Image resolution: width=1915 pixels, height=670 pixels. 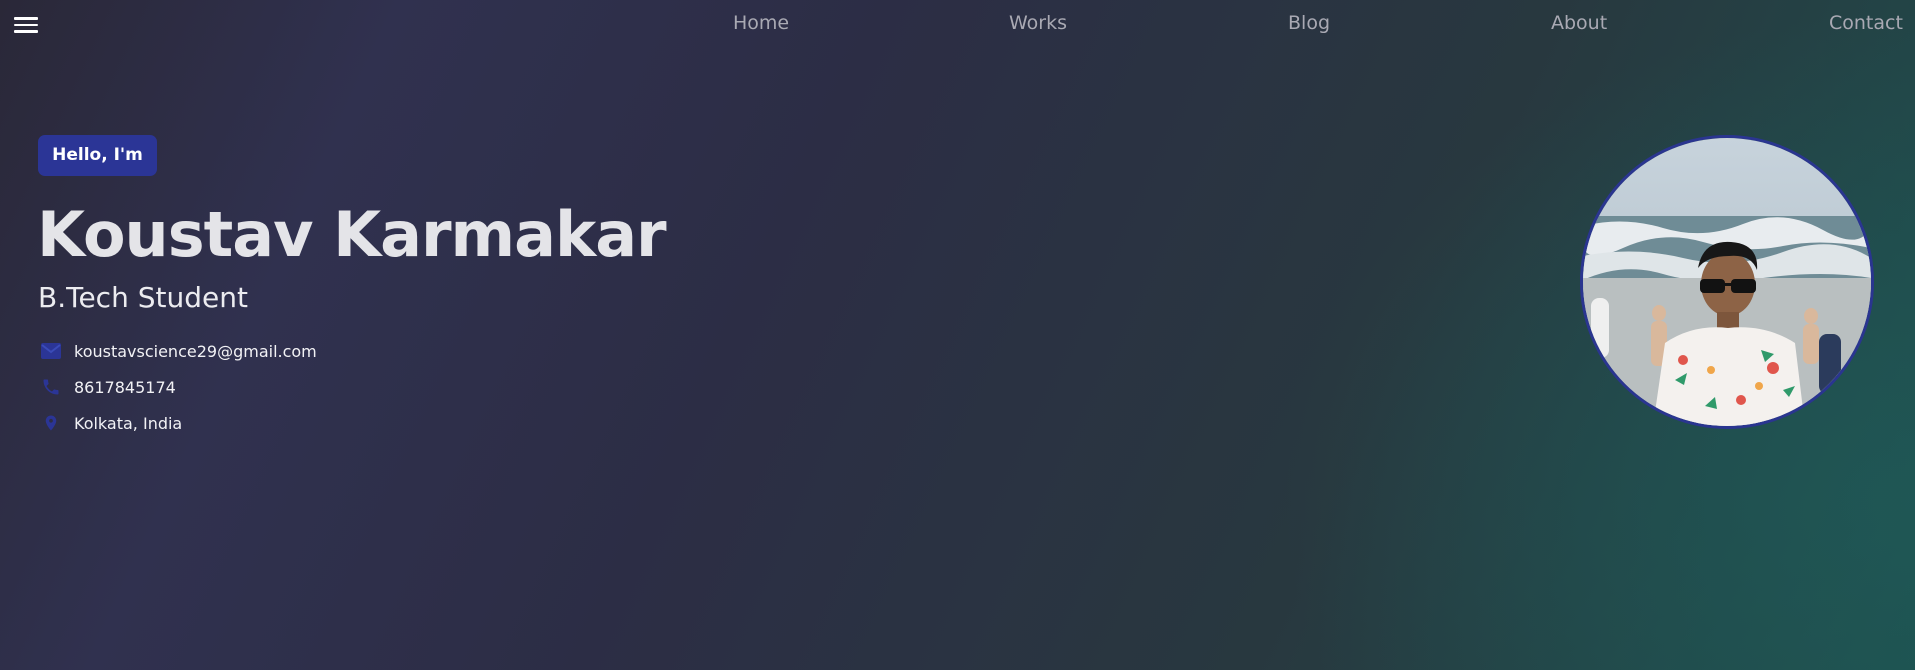 What do you see at coordinates (1038, 23) in the screenshot?
I see `nav-works-link: Works` at bounding box center [1038, 23].